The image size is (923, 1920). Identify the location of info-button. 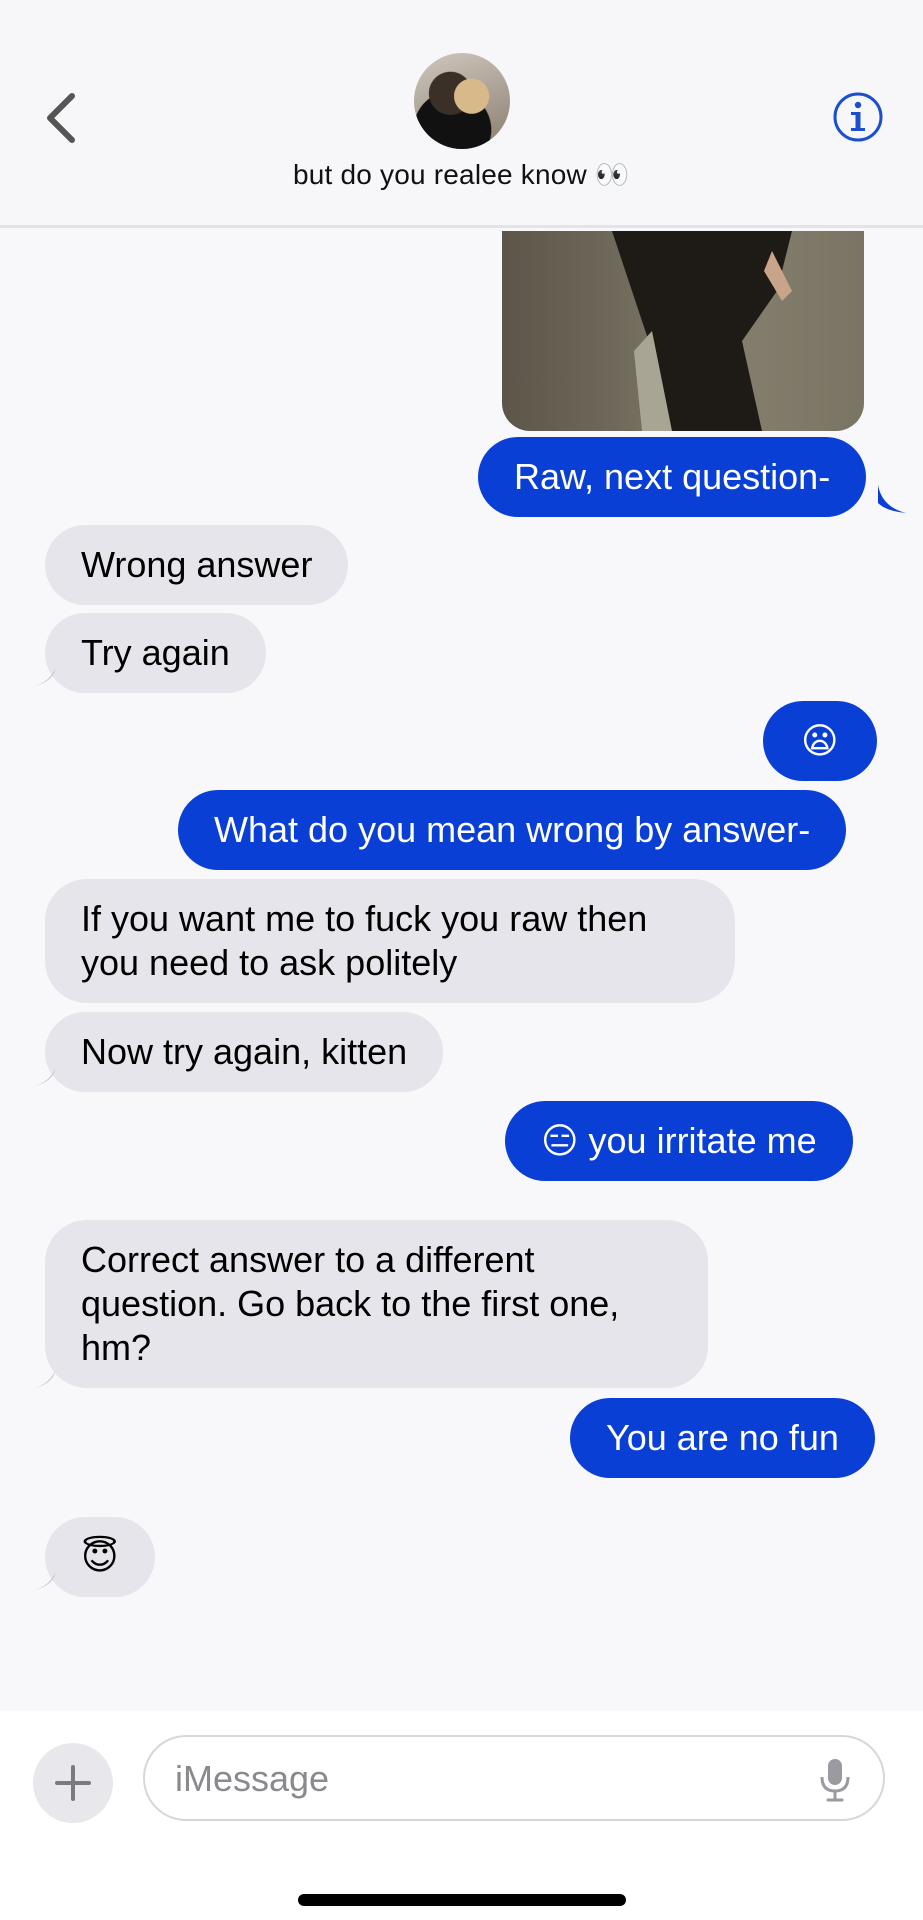
(858, 117).